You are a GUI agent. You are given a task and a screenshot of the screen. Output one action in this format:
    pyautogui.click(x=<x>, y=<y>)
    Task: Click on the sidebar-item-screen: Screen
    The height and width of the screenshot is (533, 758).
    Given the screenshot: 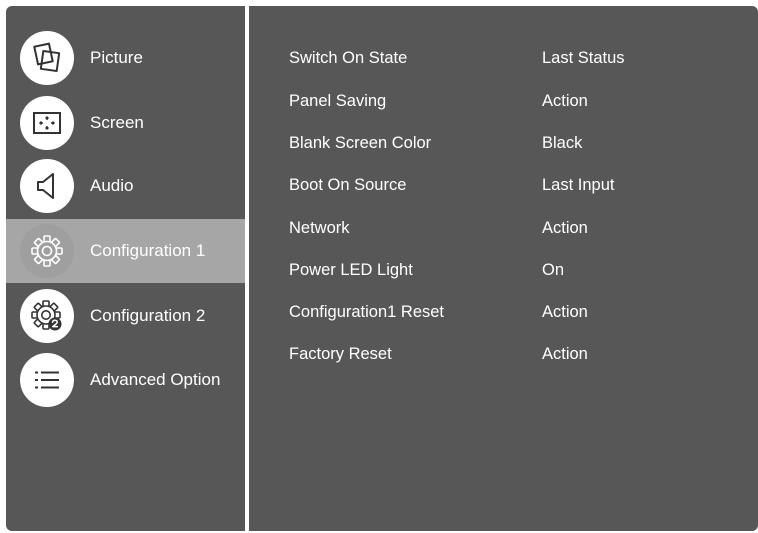 What is the action you would take?
    pyautogui.click(x=125, y=123)
    